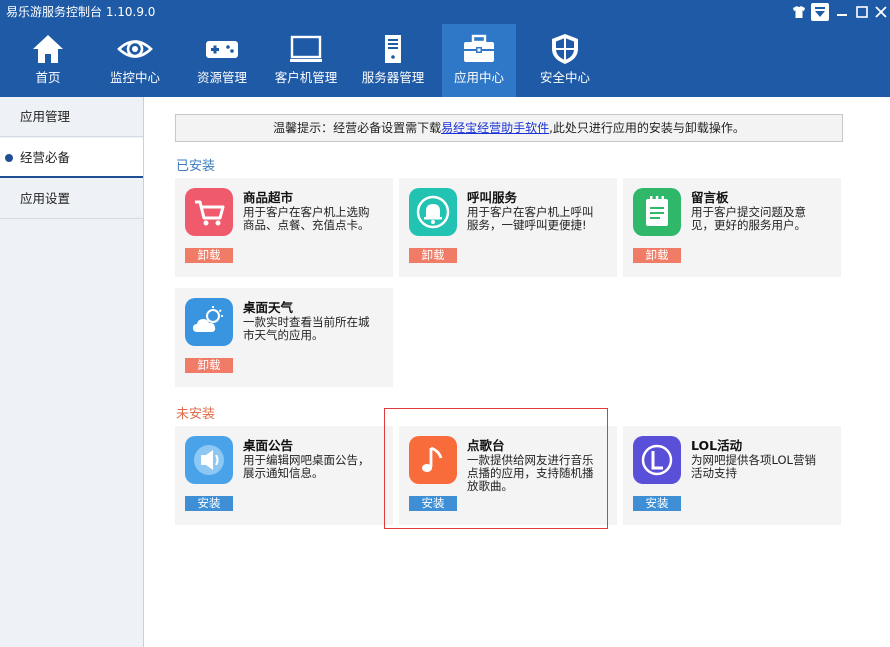  Describe the element at coordinates (753, 466) in the screenshot. I see `app-description: 为网吧提供各项LOL营销活动支持` at that location.